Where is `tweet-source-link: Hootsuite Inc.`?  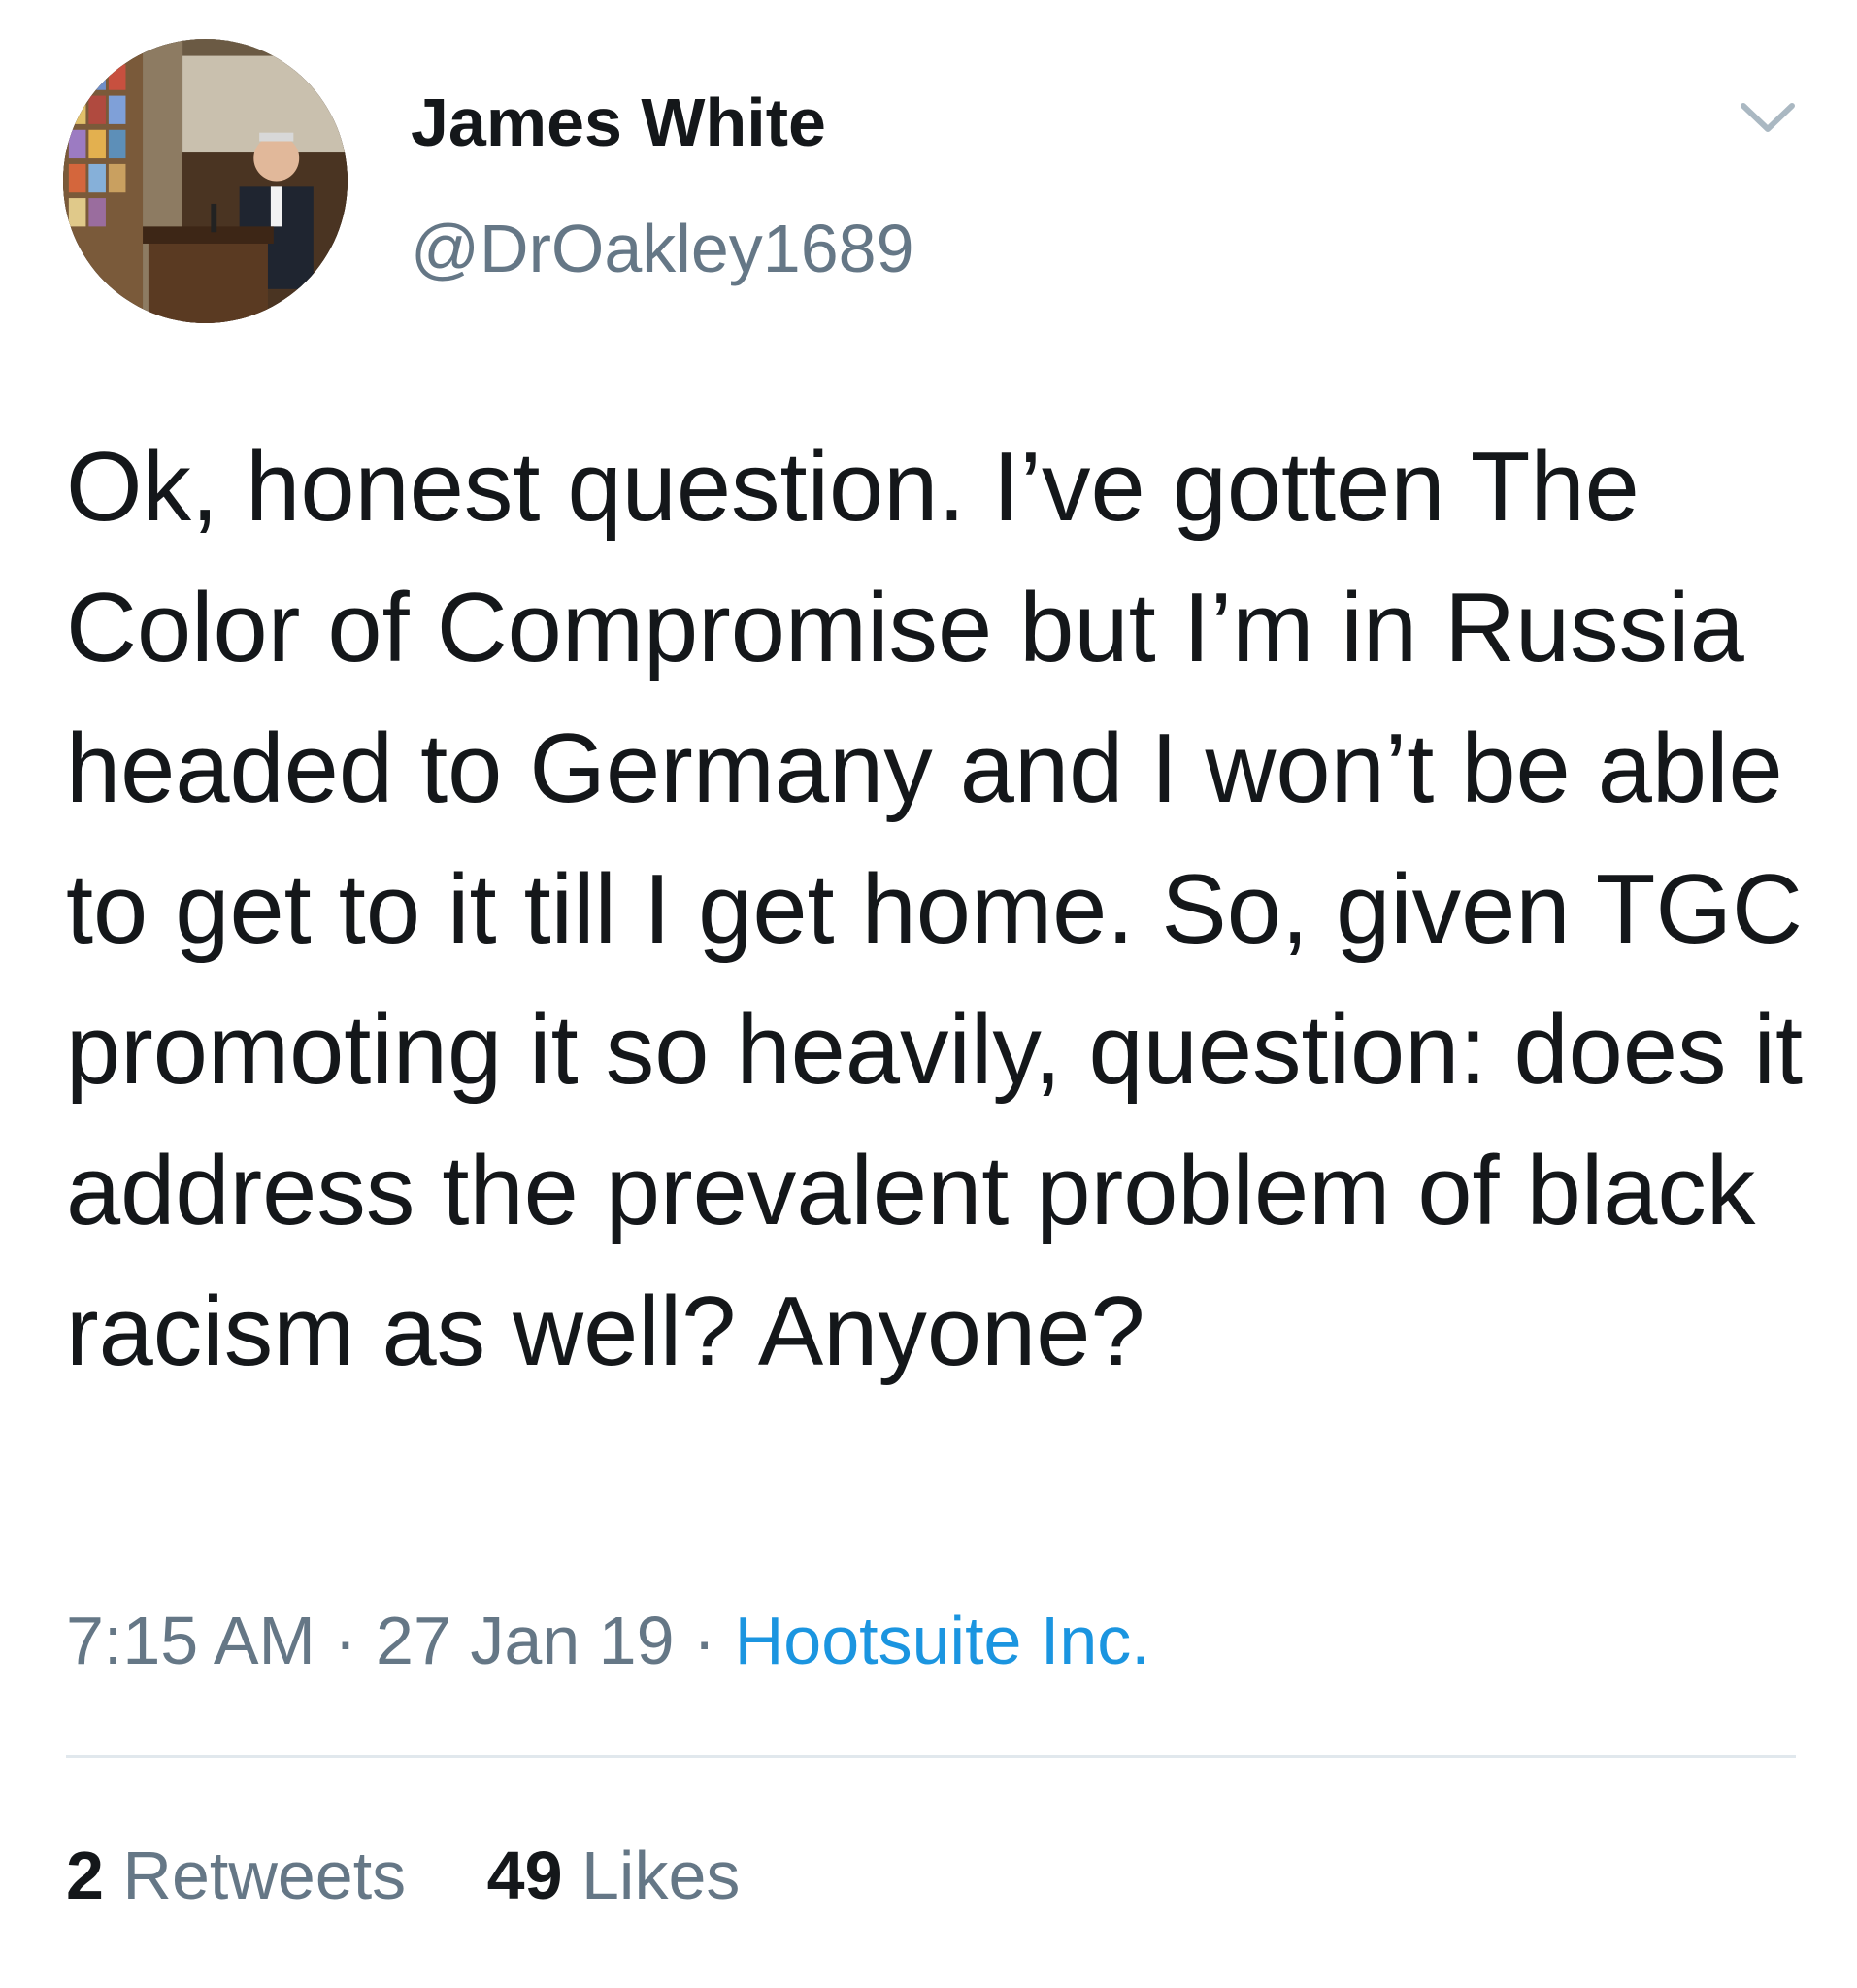
tweet-source-link: Hootsuite Inc. is located at coordinates (942, 1640).